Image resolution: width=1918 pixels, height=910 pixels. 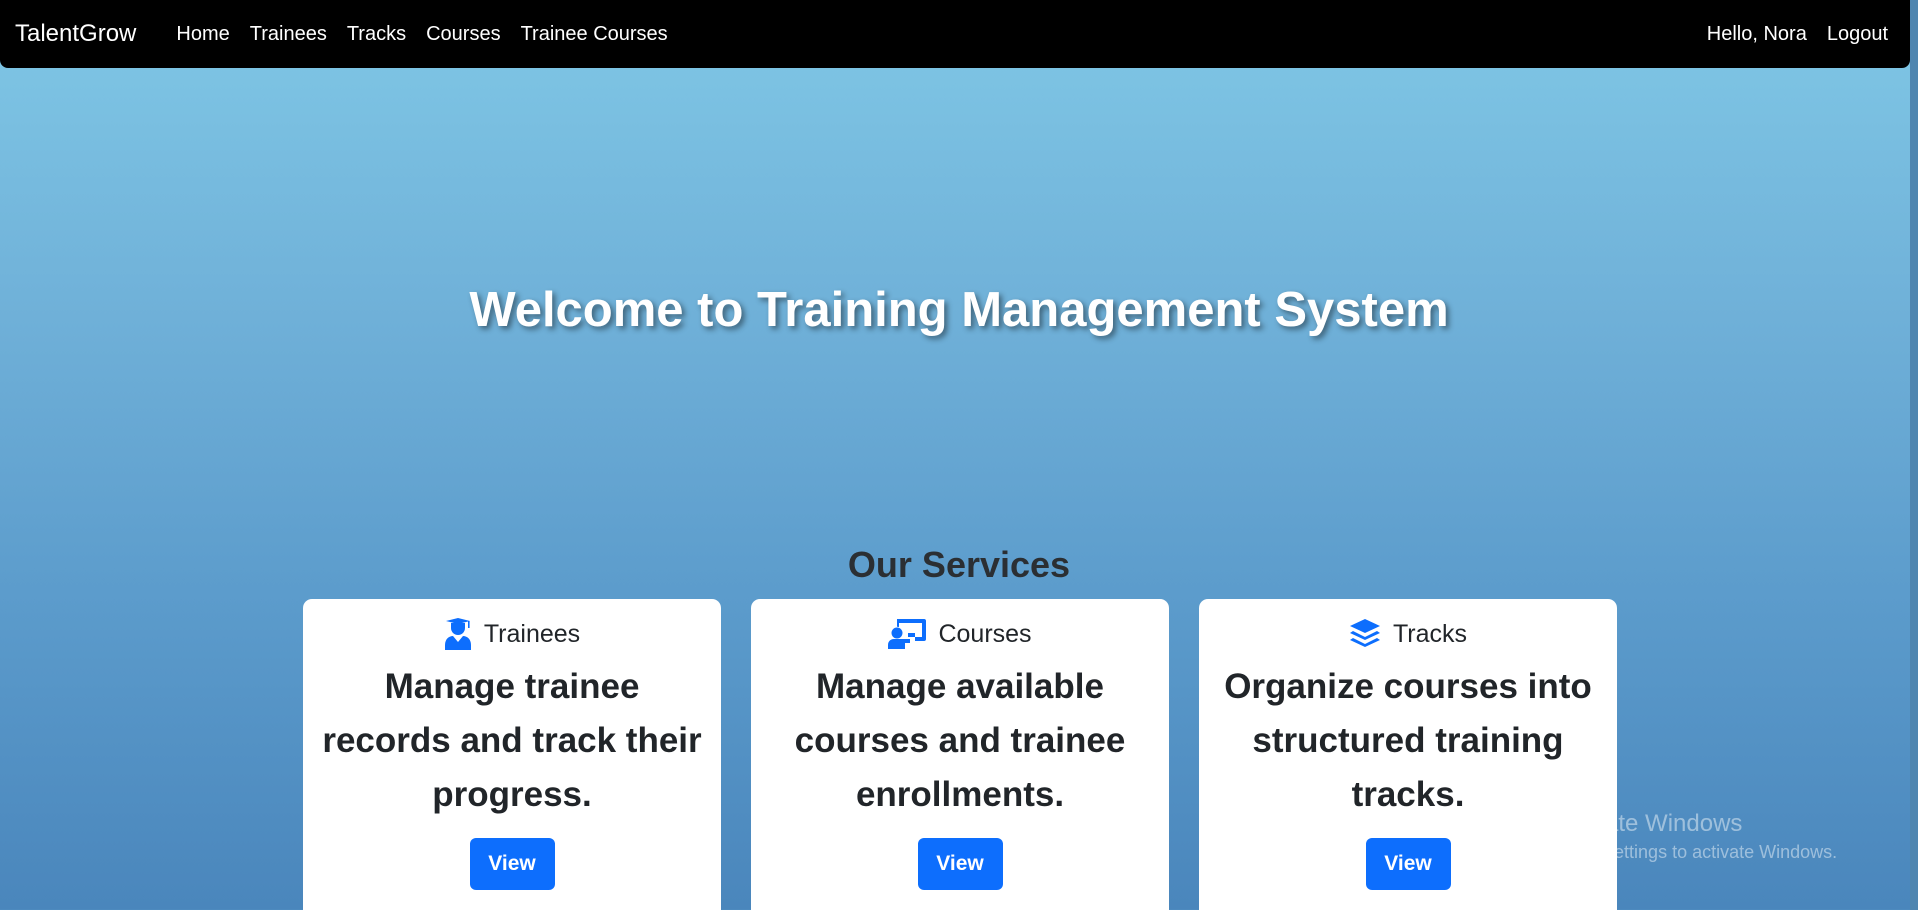 I want to click on view-courses-button: View, so click(x=960, y=864).